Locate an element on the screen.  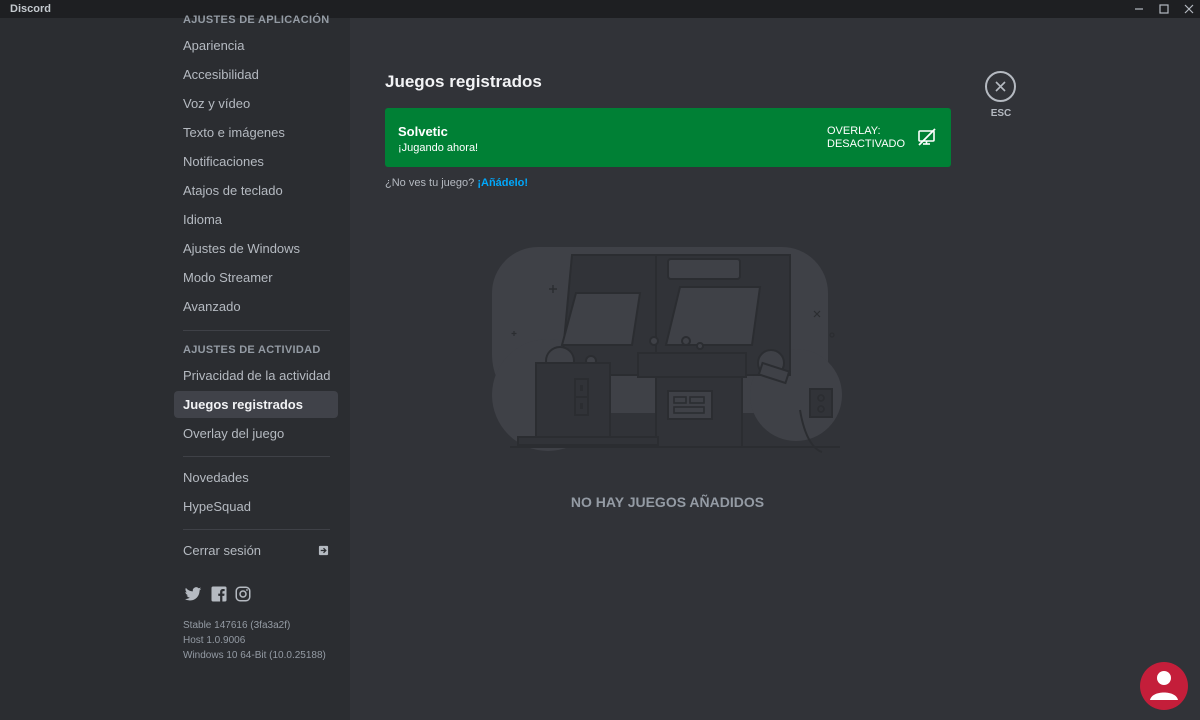
empty-state-text: NO HAY JUEGOS AÑADIDOS is located at coordinates (667, 502).